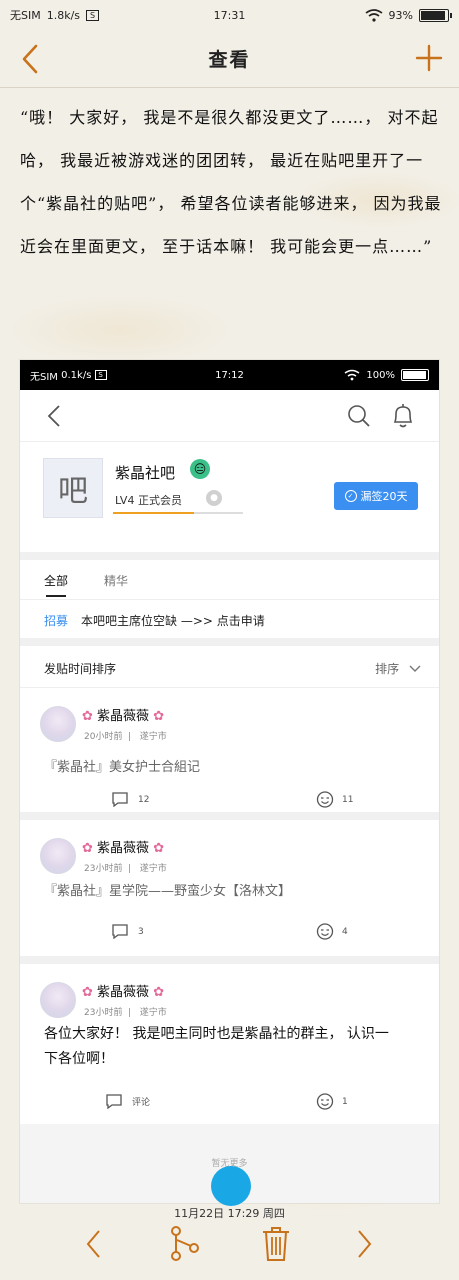 The image size is (459, 1280). What do you see at coordinates (384, 496) in the screenshot?
I see `sign-in-label: 漏签20天` at bounding box center [384, 496].